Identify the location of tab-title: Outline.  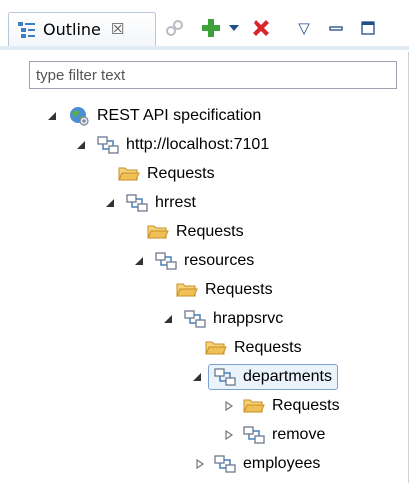
(72, 29).